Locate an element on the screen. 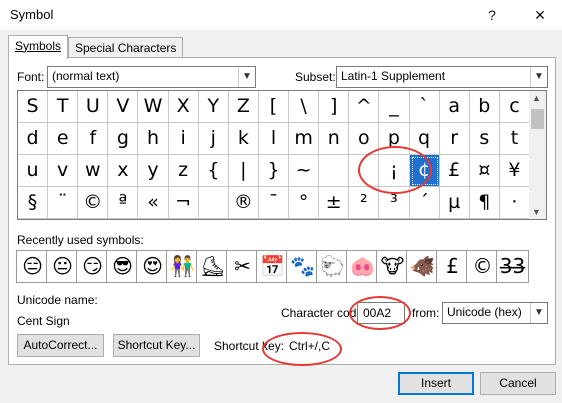 The width and height of the screenshot is (562, 403). symbol-cell: n is located at coordinates (334, 139).